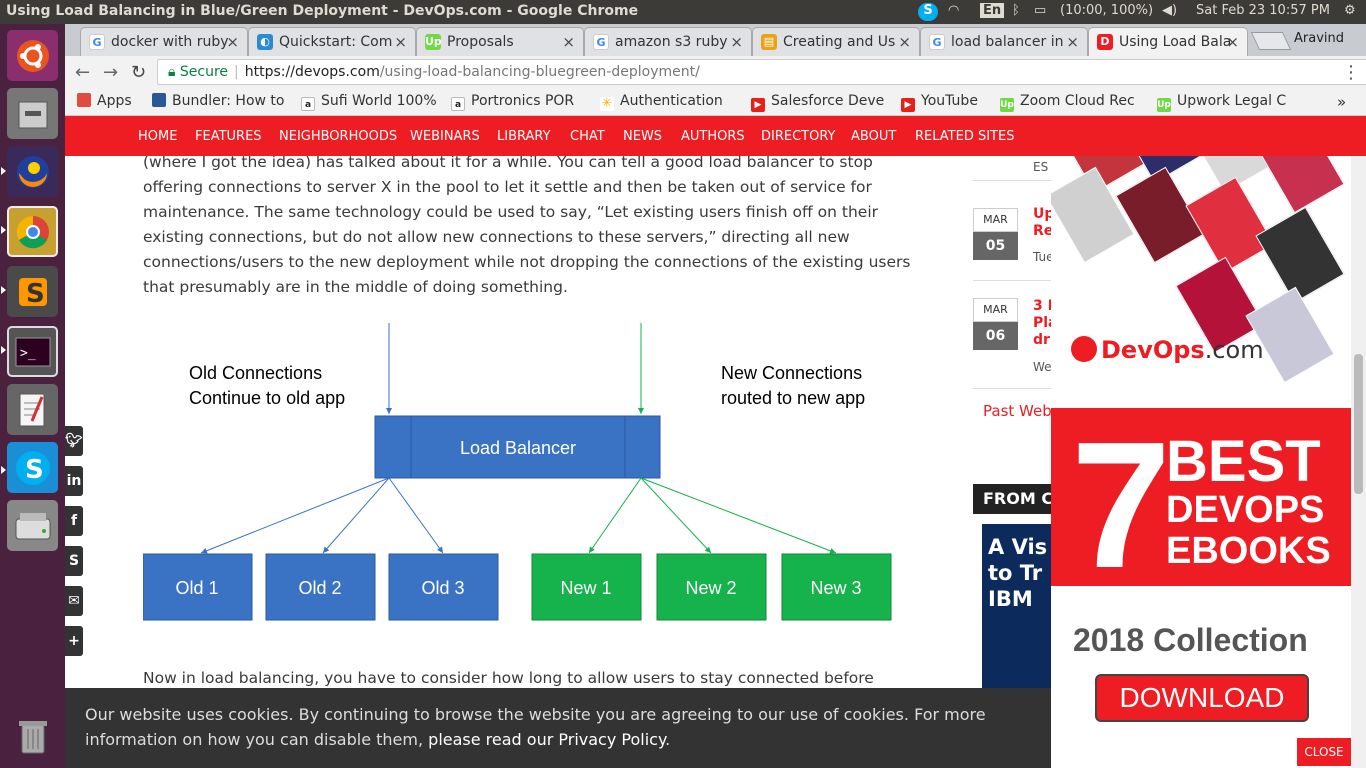  Describe the element at coordinates (74, 601) in the screenshot. I see `email-share-icon: ✉` at that location.